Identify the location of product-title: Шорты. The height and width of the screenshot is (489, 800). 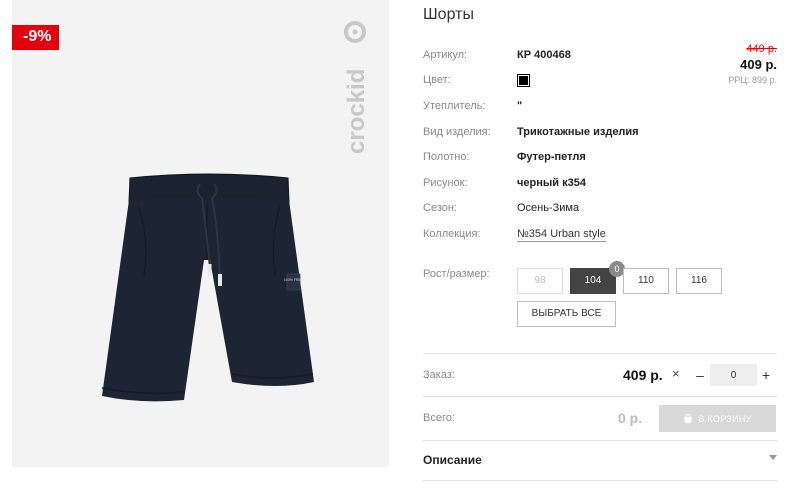
(448, 14).